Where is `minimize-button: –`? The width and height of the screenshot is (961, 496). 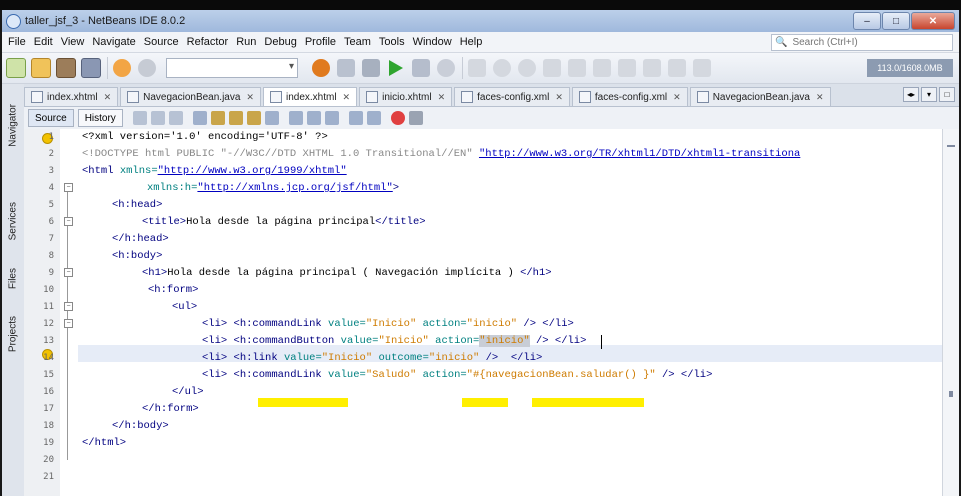 minimize-button: – is located at coordinates (867, 21).